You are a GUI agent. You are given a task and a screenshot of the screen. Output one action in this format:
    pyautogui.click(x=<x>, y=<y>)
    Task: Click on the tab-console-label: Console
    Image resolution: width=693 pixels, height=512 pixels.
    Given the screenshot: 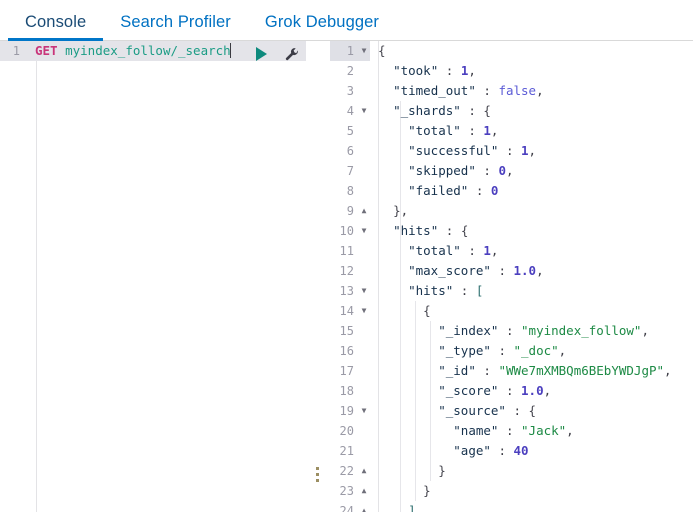 What is the action you would take?
    pyautogui.click(x=56, y=21)
    